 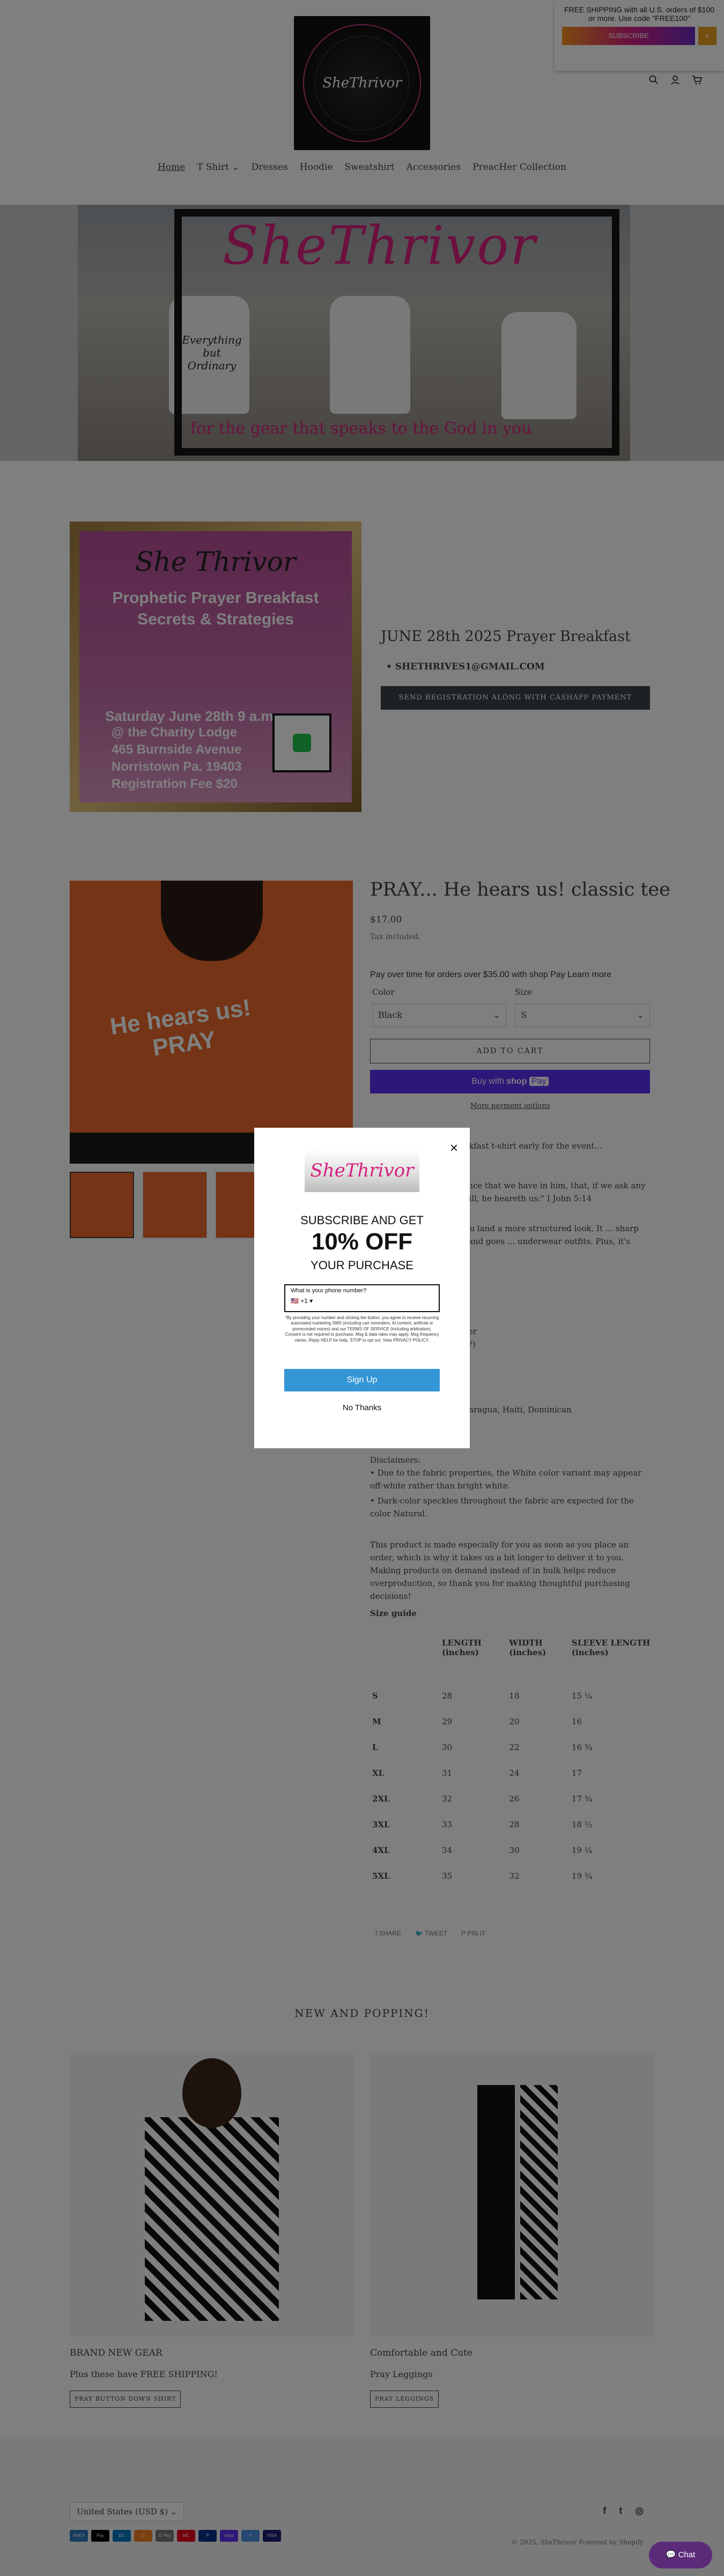 What do you see at coordinates (362, 1380) in the screenshot?
I see `signup-button: Sign Up` at bounding box center [362, 1380].